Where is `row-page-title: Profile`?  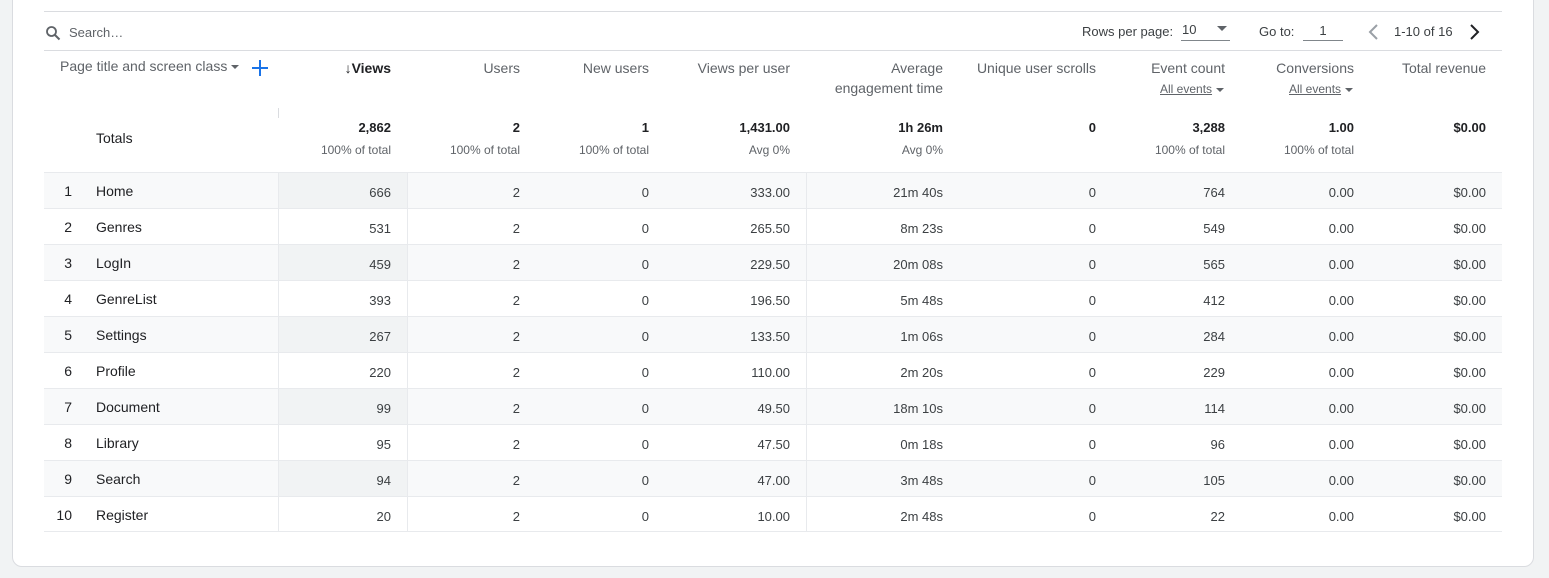 row-page-title: Profile is located at coordinates (116, 371).